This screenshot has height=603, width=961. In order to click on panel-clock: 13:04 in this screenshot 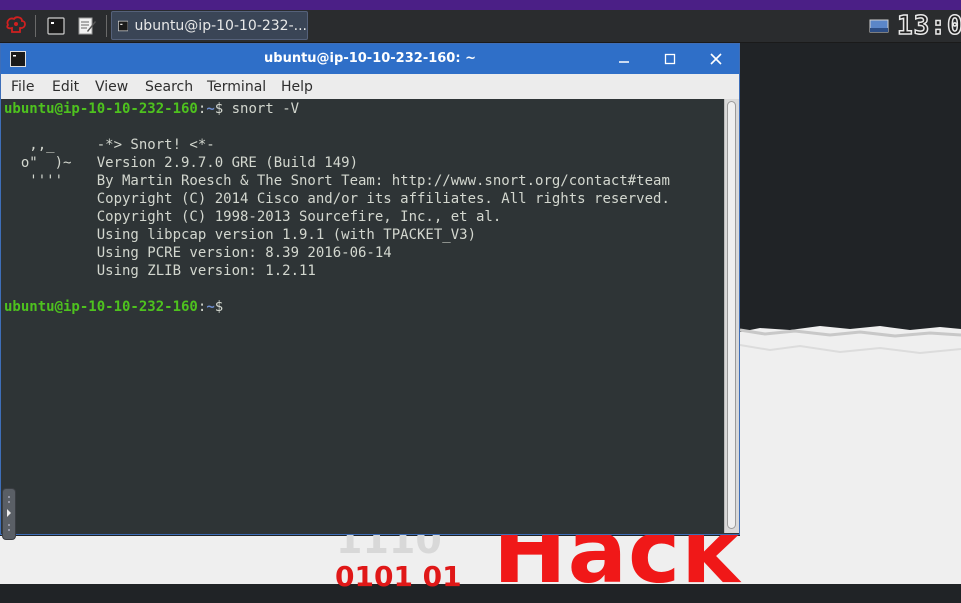, I will do `click(928, 26)`.